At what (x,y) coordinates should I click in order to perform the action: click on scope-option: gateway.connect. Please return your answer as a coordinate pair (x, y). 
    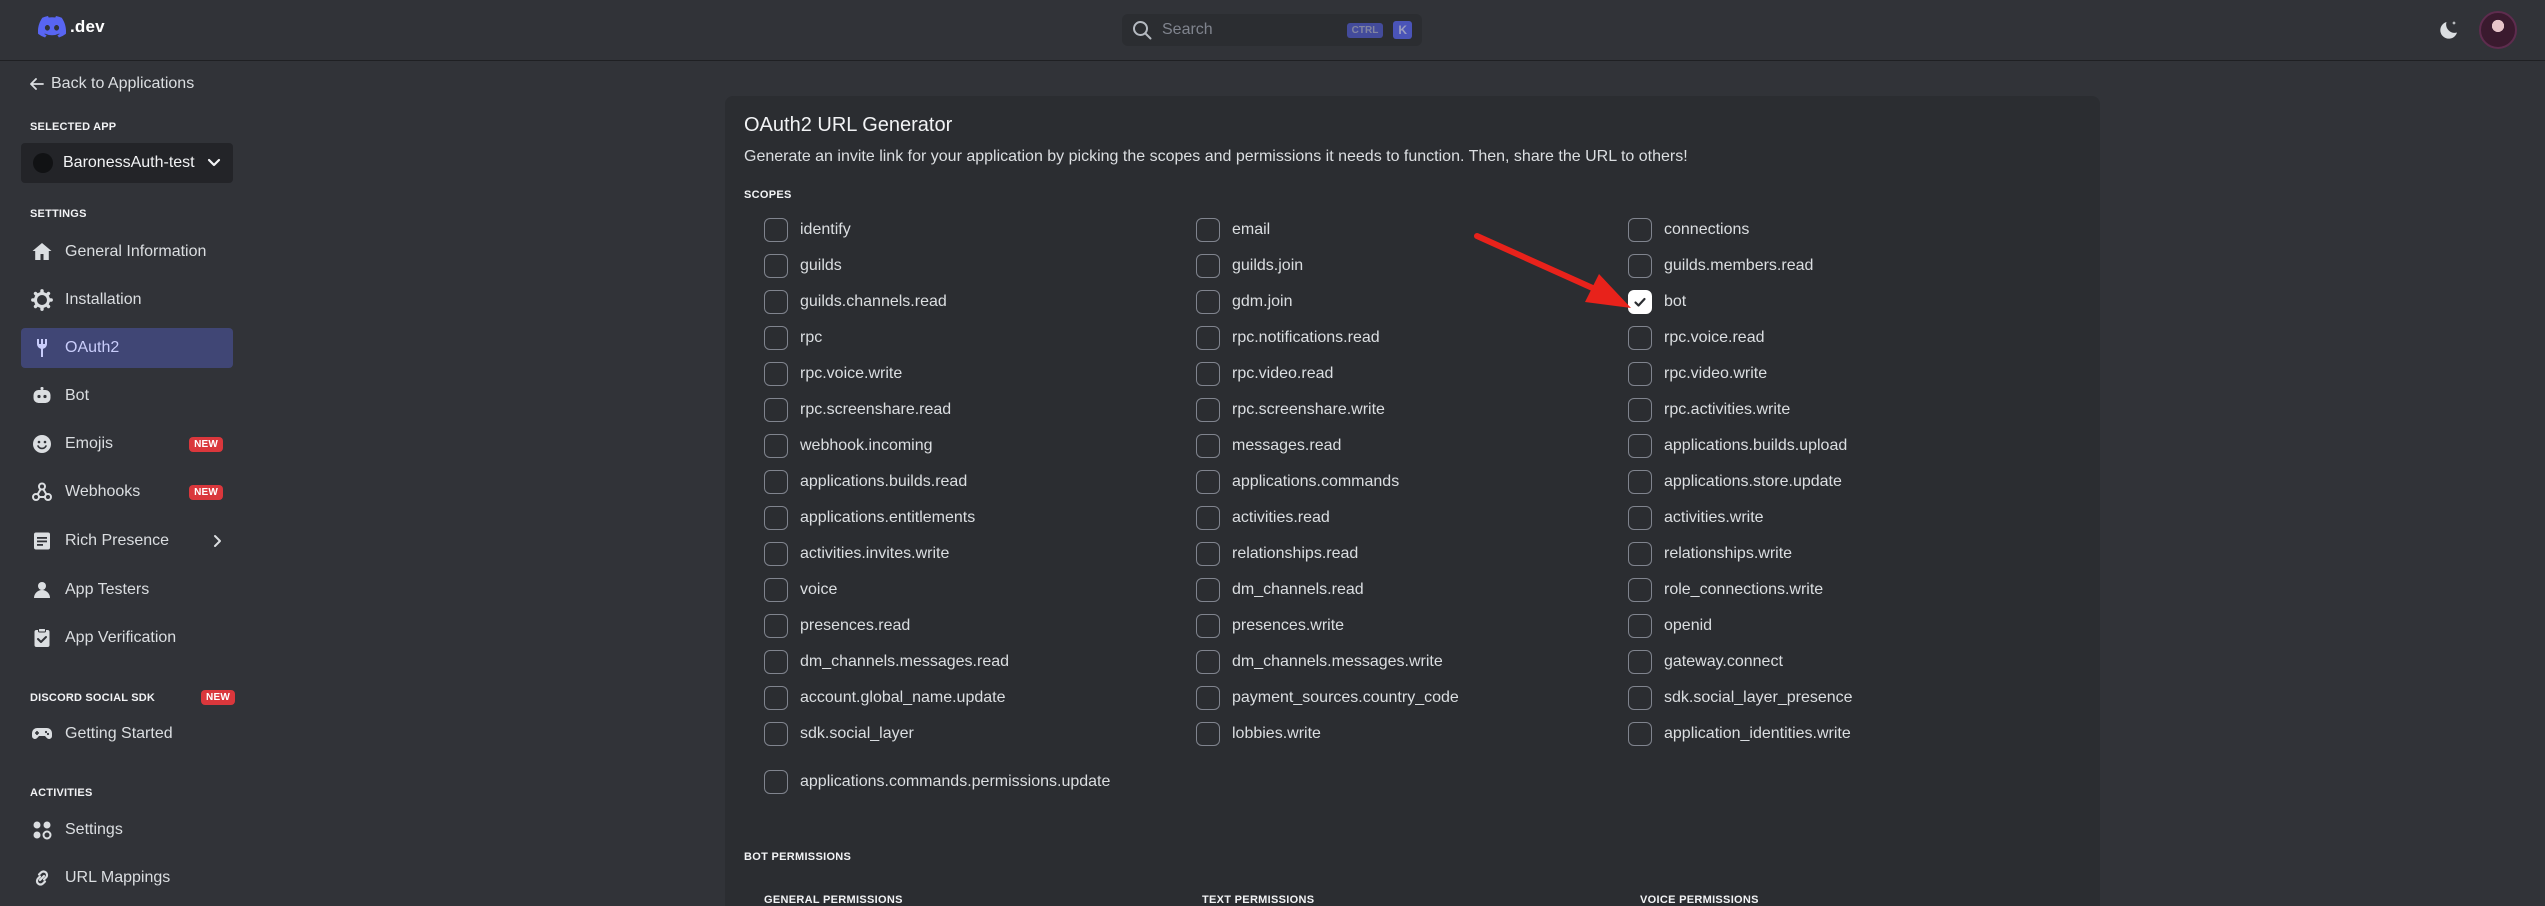
    Looking at the image, I should click on (1705, 662).